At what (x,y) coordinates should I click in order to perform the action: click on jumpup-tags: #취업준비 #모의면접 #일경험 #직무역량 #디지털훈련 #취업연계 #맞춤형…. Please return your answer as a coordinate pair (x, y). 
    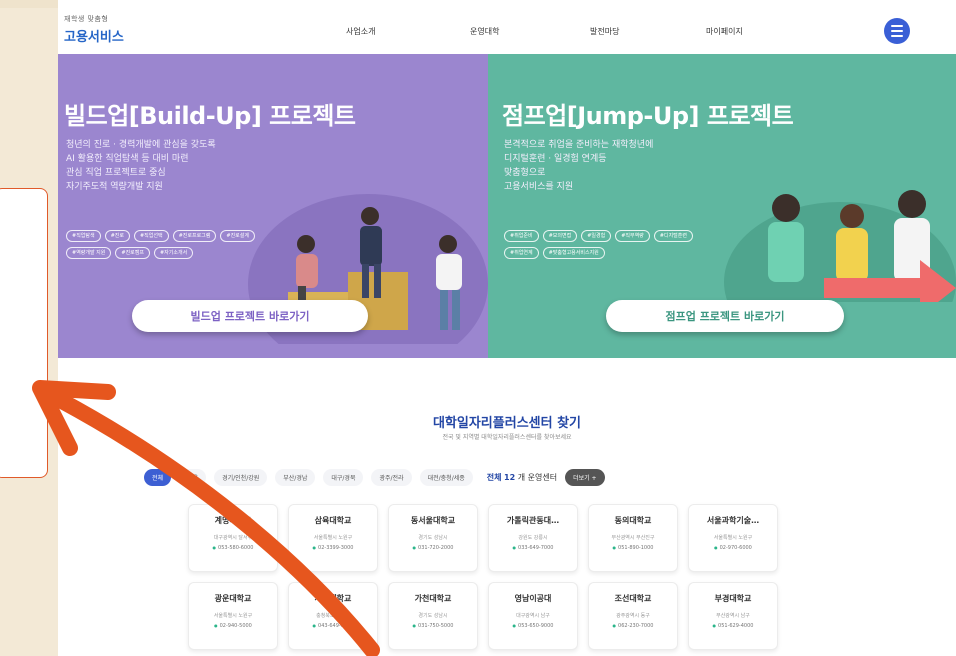
    Looking at the image, I should click on (609, 244).